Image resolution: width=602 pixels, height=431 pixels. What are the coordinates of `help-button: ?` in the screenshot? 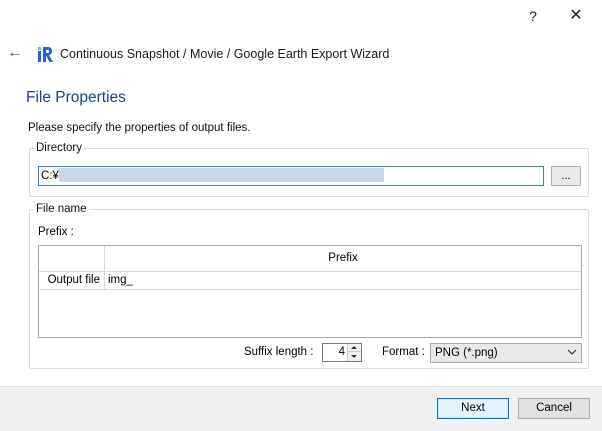 It's located at (533, 16).